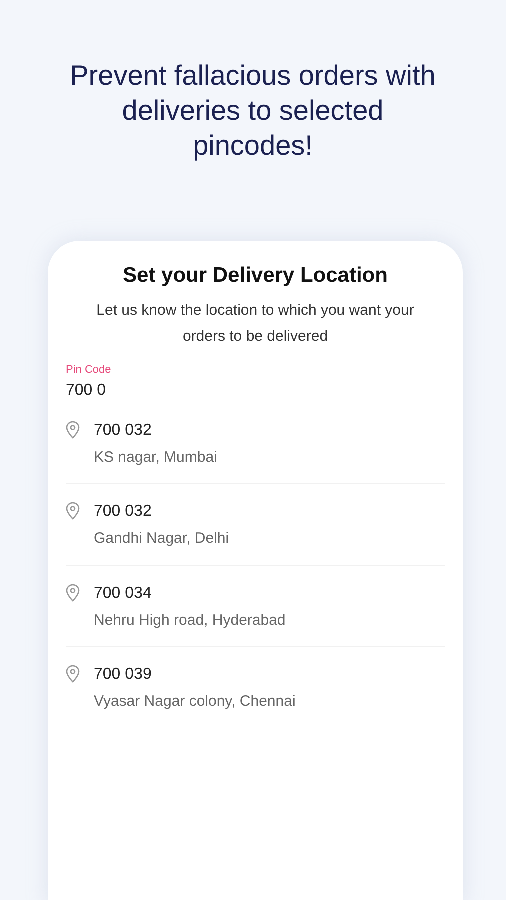 The height and width of the screenshot is (900, 506). Describe the element at coordinates (255, 687) in the screenshot. I see `suggestion-item: 700 039 Vyasar Nagar colony, Chennai` at that location.